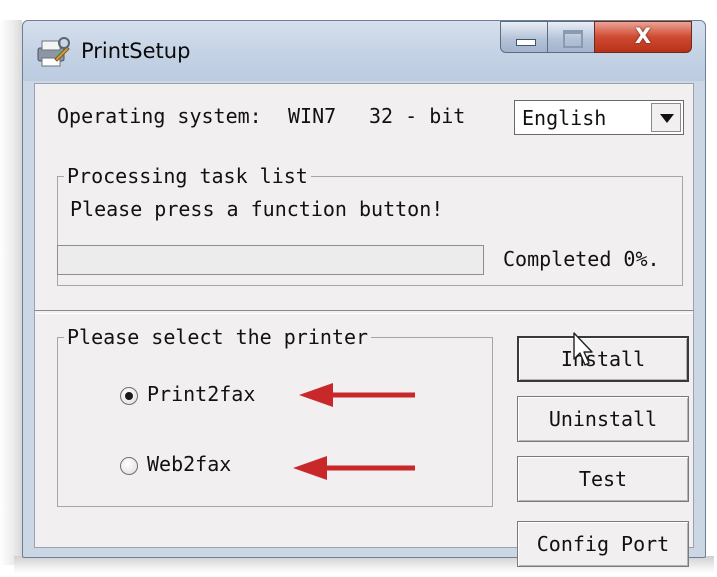 The width and height of the screenshot is (717, 577). Describe the element at coordinates (136, 51) in the screenshot. I see `window-title: PrintSetup` at that location.